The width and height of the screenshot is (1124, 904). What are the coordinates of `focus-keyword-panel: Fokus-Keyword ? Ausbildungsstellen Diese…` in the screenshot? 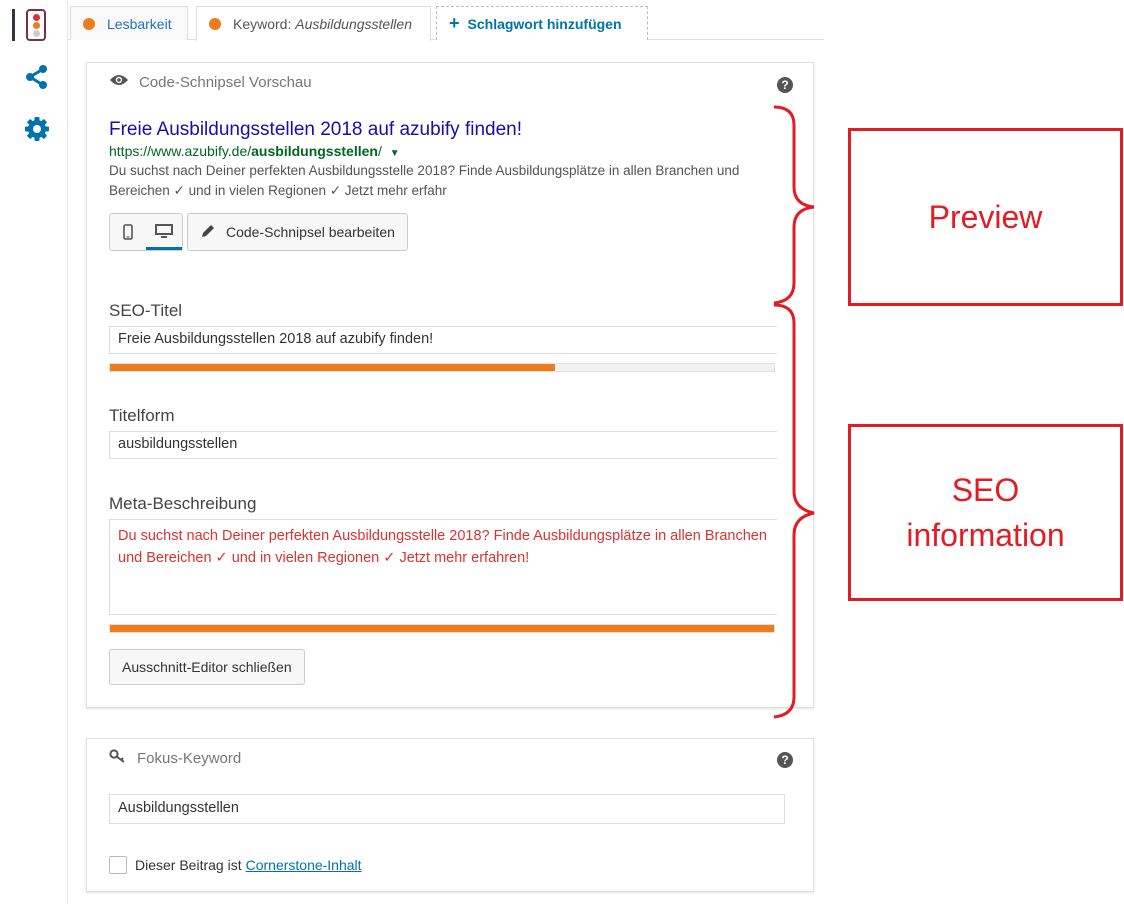 It's located at (450, 815).